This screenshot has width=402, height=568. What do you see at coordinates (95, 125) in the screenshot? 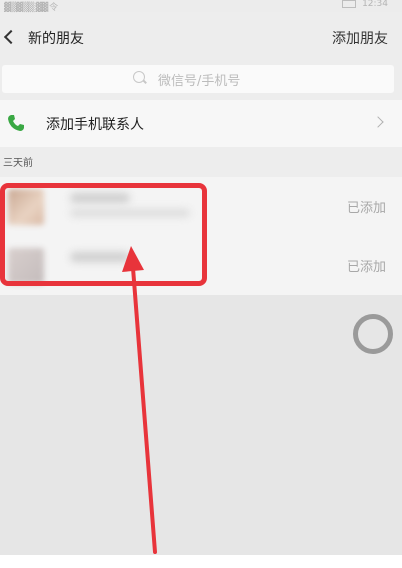
I see `add-phone-contacts-label: 添加手机联系人` at bounding box center [95, 125].